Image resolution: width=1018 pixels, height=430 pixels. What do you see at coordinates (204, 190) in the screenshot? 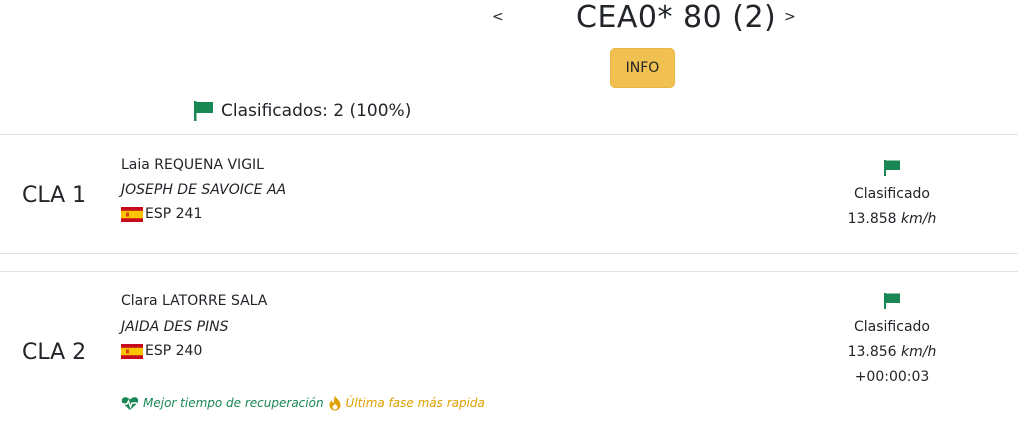
I see `horse-name: JOSEPH DE SAVOICE AA` at bounding box center [204, 190].